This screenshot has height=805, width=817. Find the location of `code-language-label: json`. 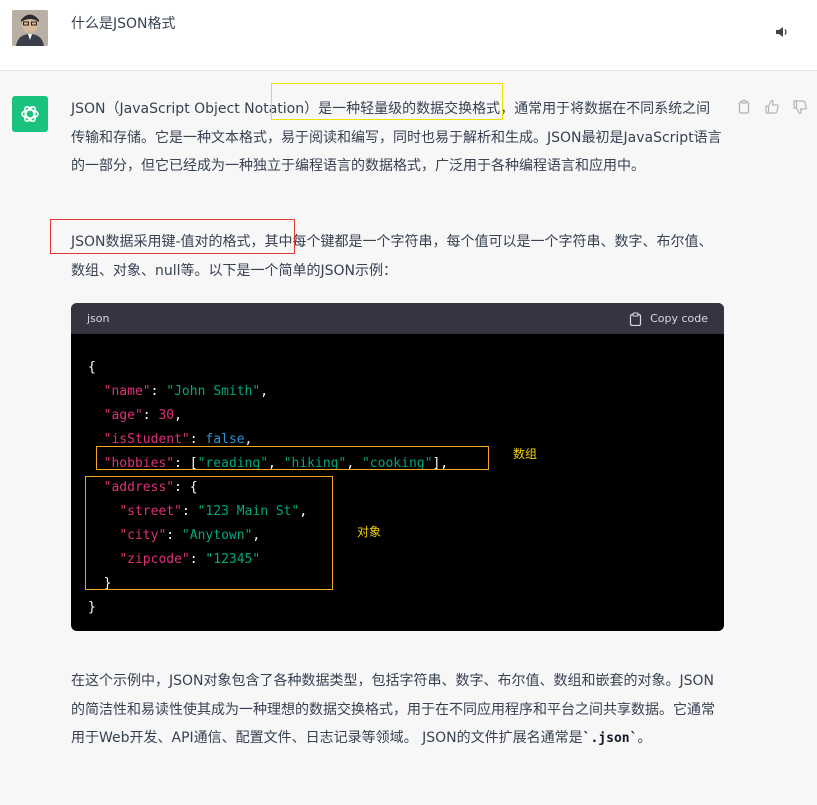

code-language-label: json is located at coordinates (98, 318).